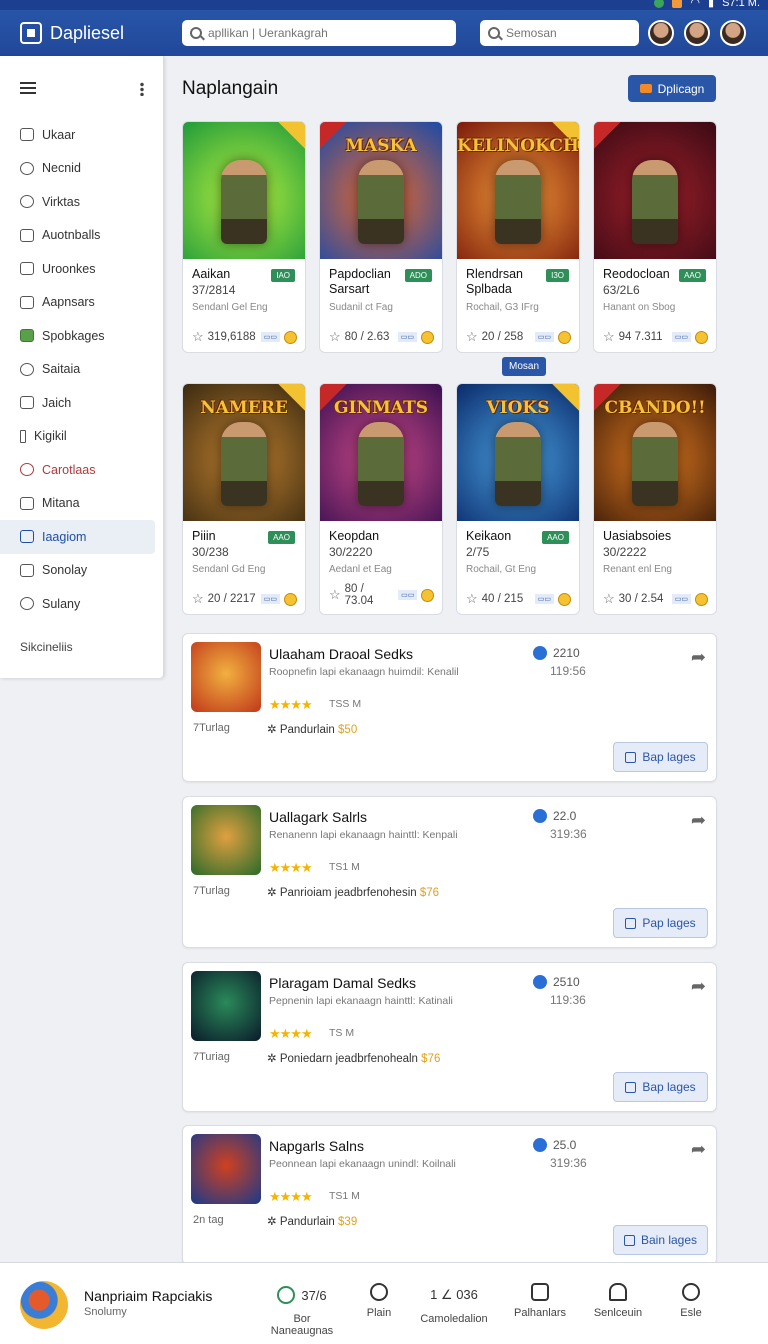 The image size is (768, 1344). I want to click on list-item-title: Uallagark Salrls, so click(318, 817).